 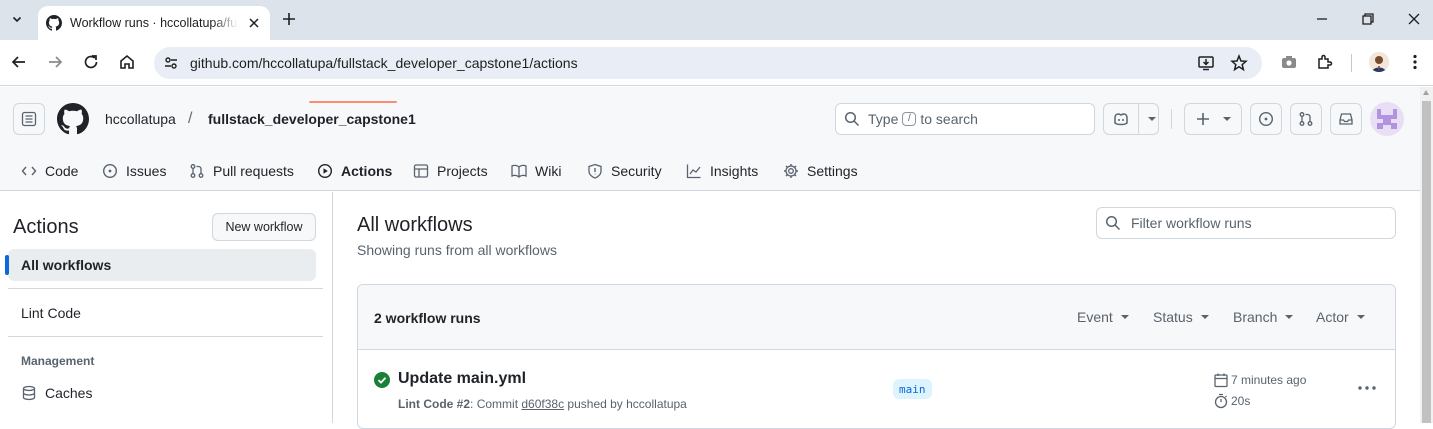 I want to click on profile-avatar, so click(x=1379, y=62).